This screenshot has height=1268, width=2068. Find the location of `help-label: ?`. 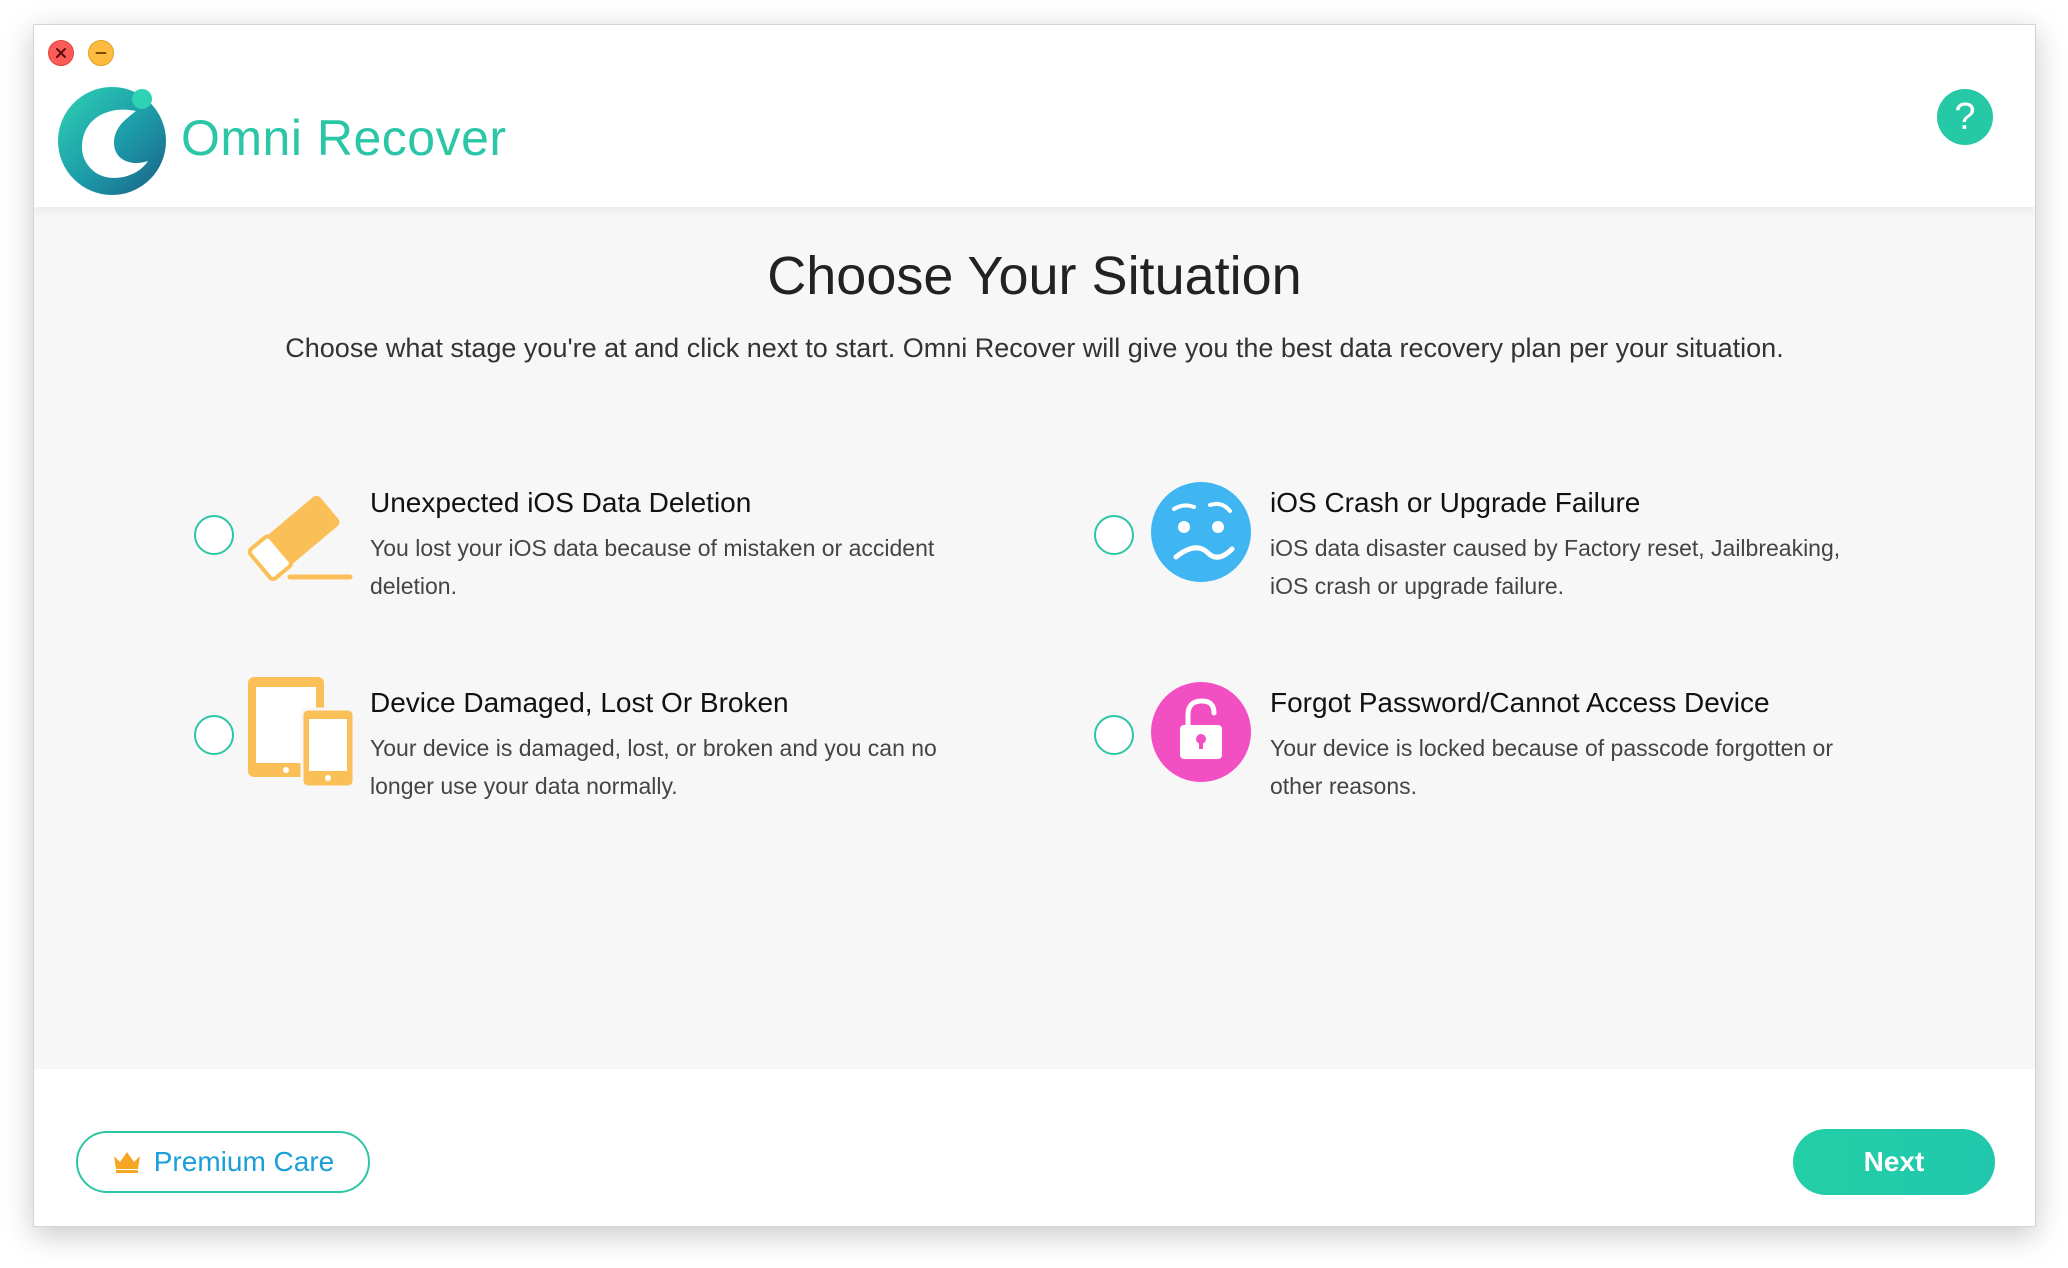

help-label: ? is located at coordinates (1965, 116).